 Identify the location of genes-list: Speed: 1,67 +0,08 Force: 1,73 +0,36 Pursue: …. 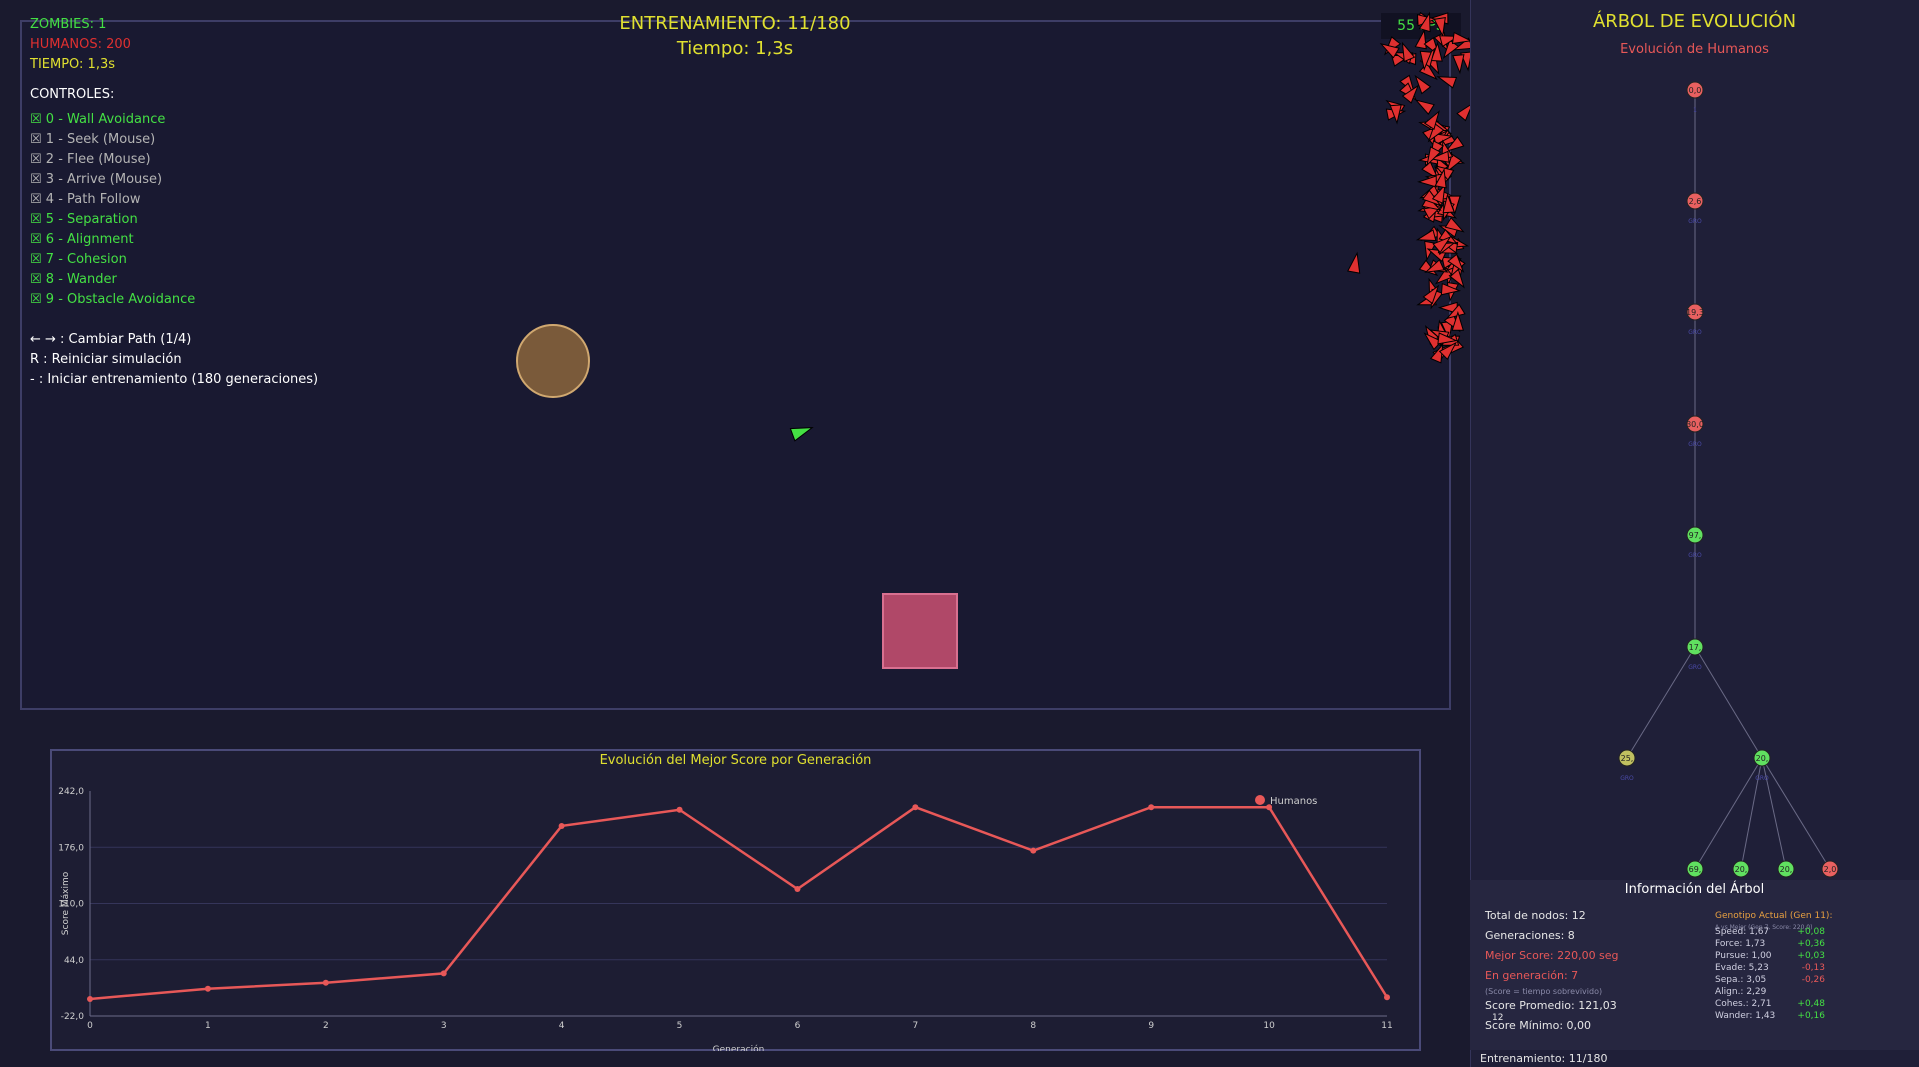
(1770, 974).